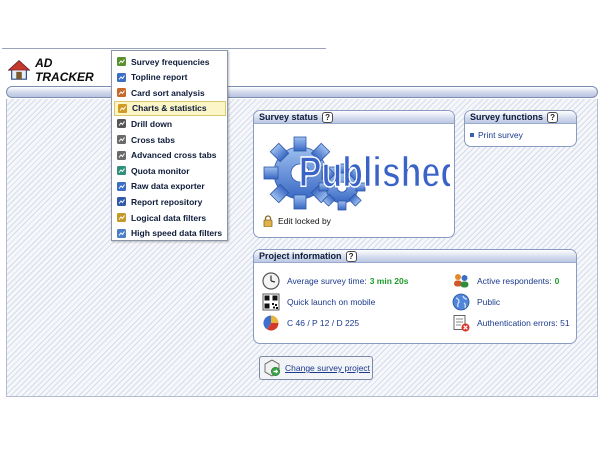 This screenshot has width=600, height=450. What do you see at coordinates (557, 281) in the screenshot?
I see `active-respondents-value: 0` at bounding box center [557, 281].